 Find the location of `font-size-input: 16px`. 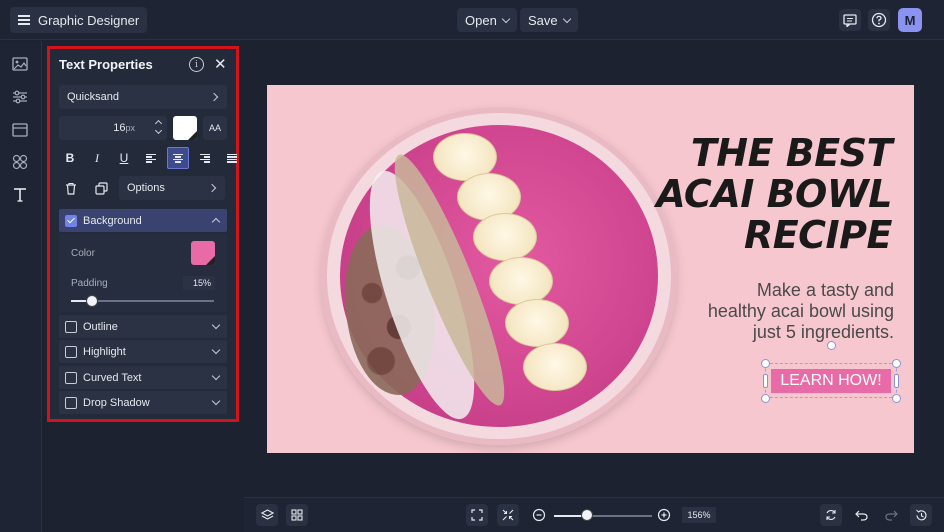

font-size-input: 16px is located at coordinates (113, 128).